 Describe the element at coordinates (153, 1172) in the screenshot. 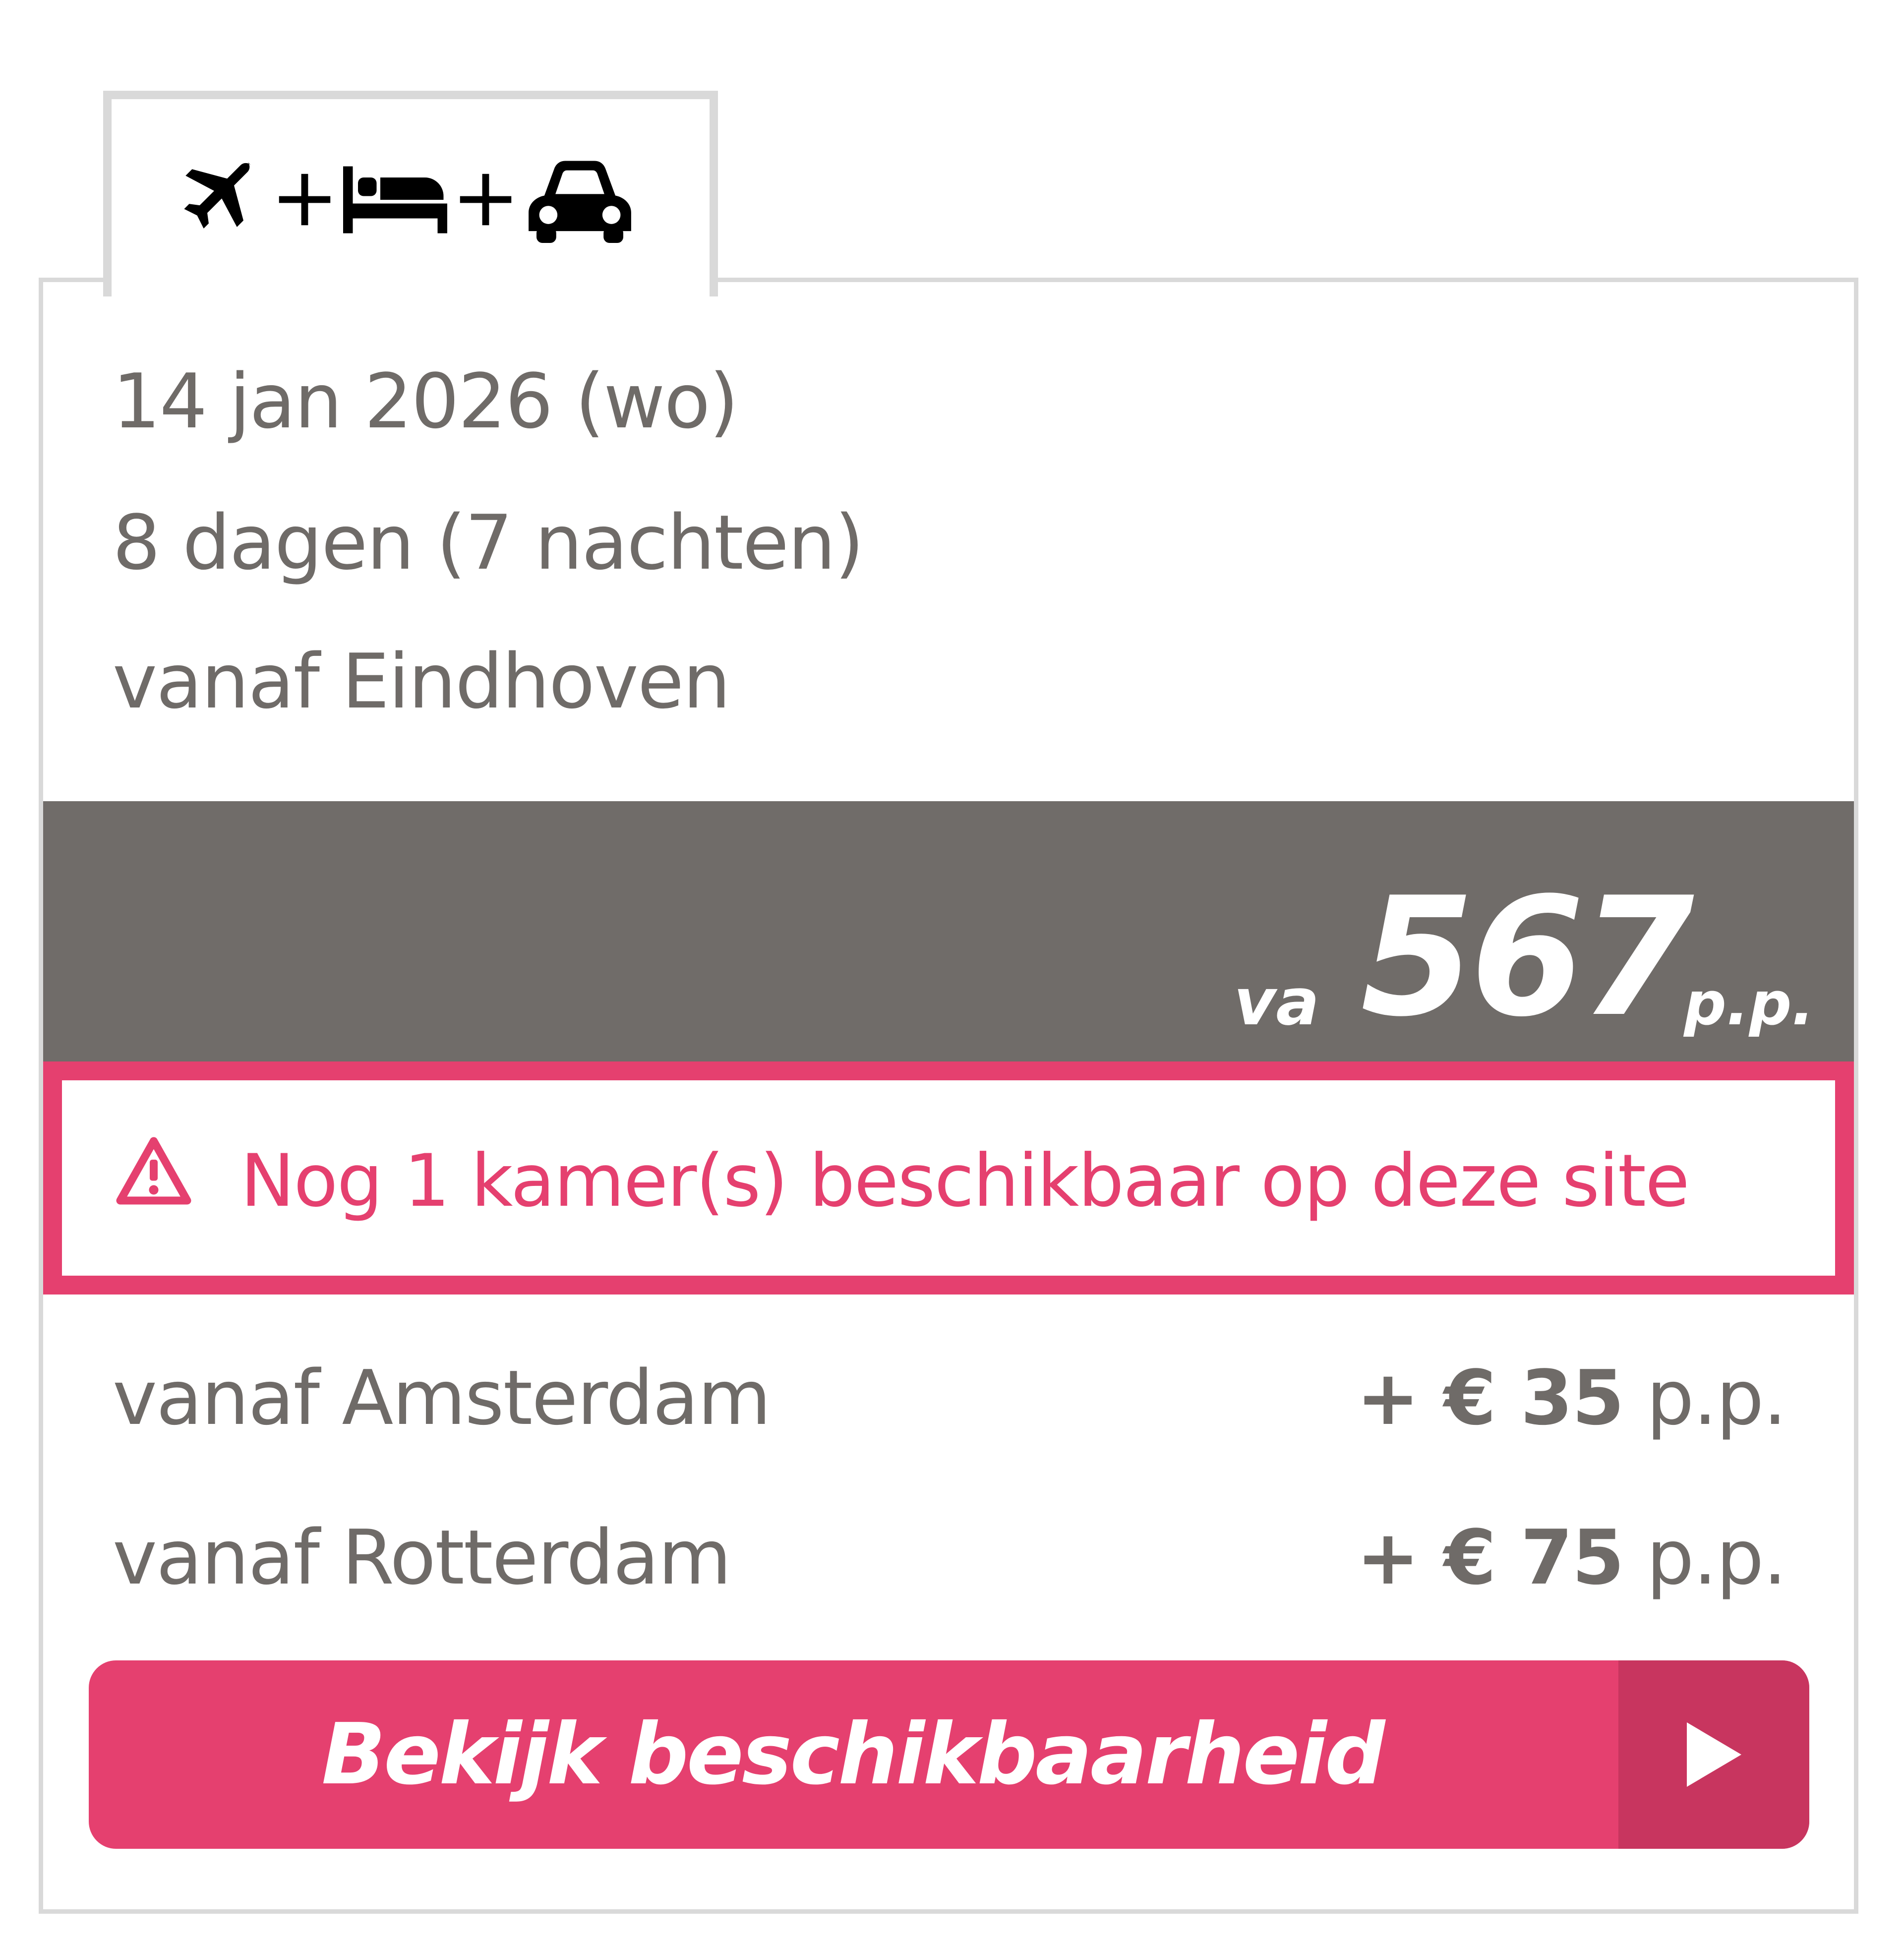

I see `warning-icon` at that location.